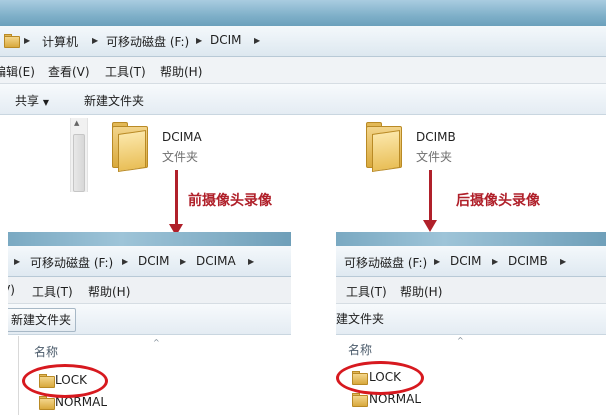 This screenshot has width=606, height=415. Describe the element at coordinates (471, 290) in the screenshot. I see `menu-bar: 工具(T) 帮助(H)` at that location.